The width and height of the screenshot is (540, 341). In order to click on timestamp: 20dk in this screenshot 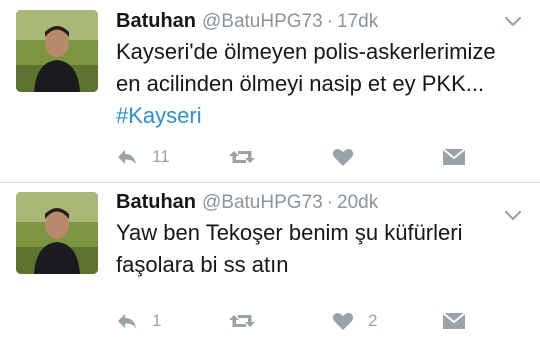, I will do `click(357, 202)`.